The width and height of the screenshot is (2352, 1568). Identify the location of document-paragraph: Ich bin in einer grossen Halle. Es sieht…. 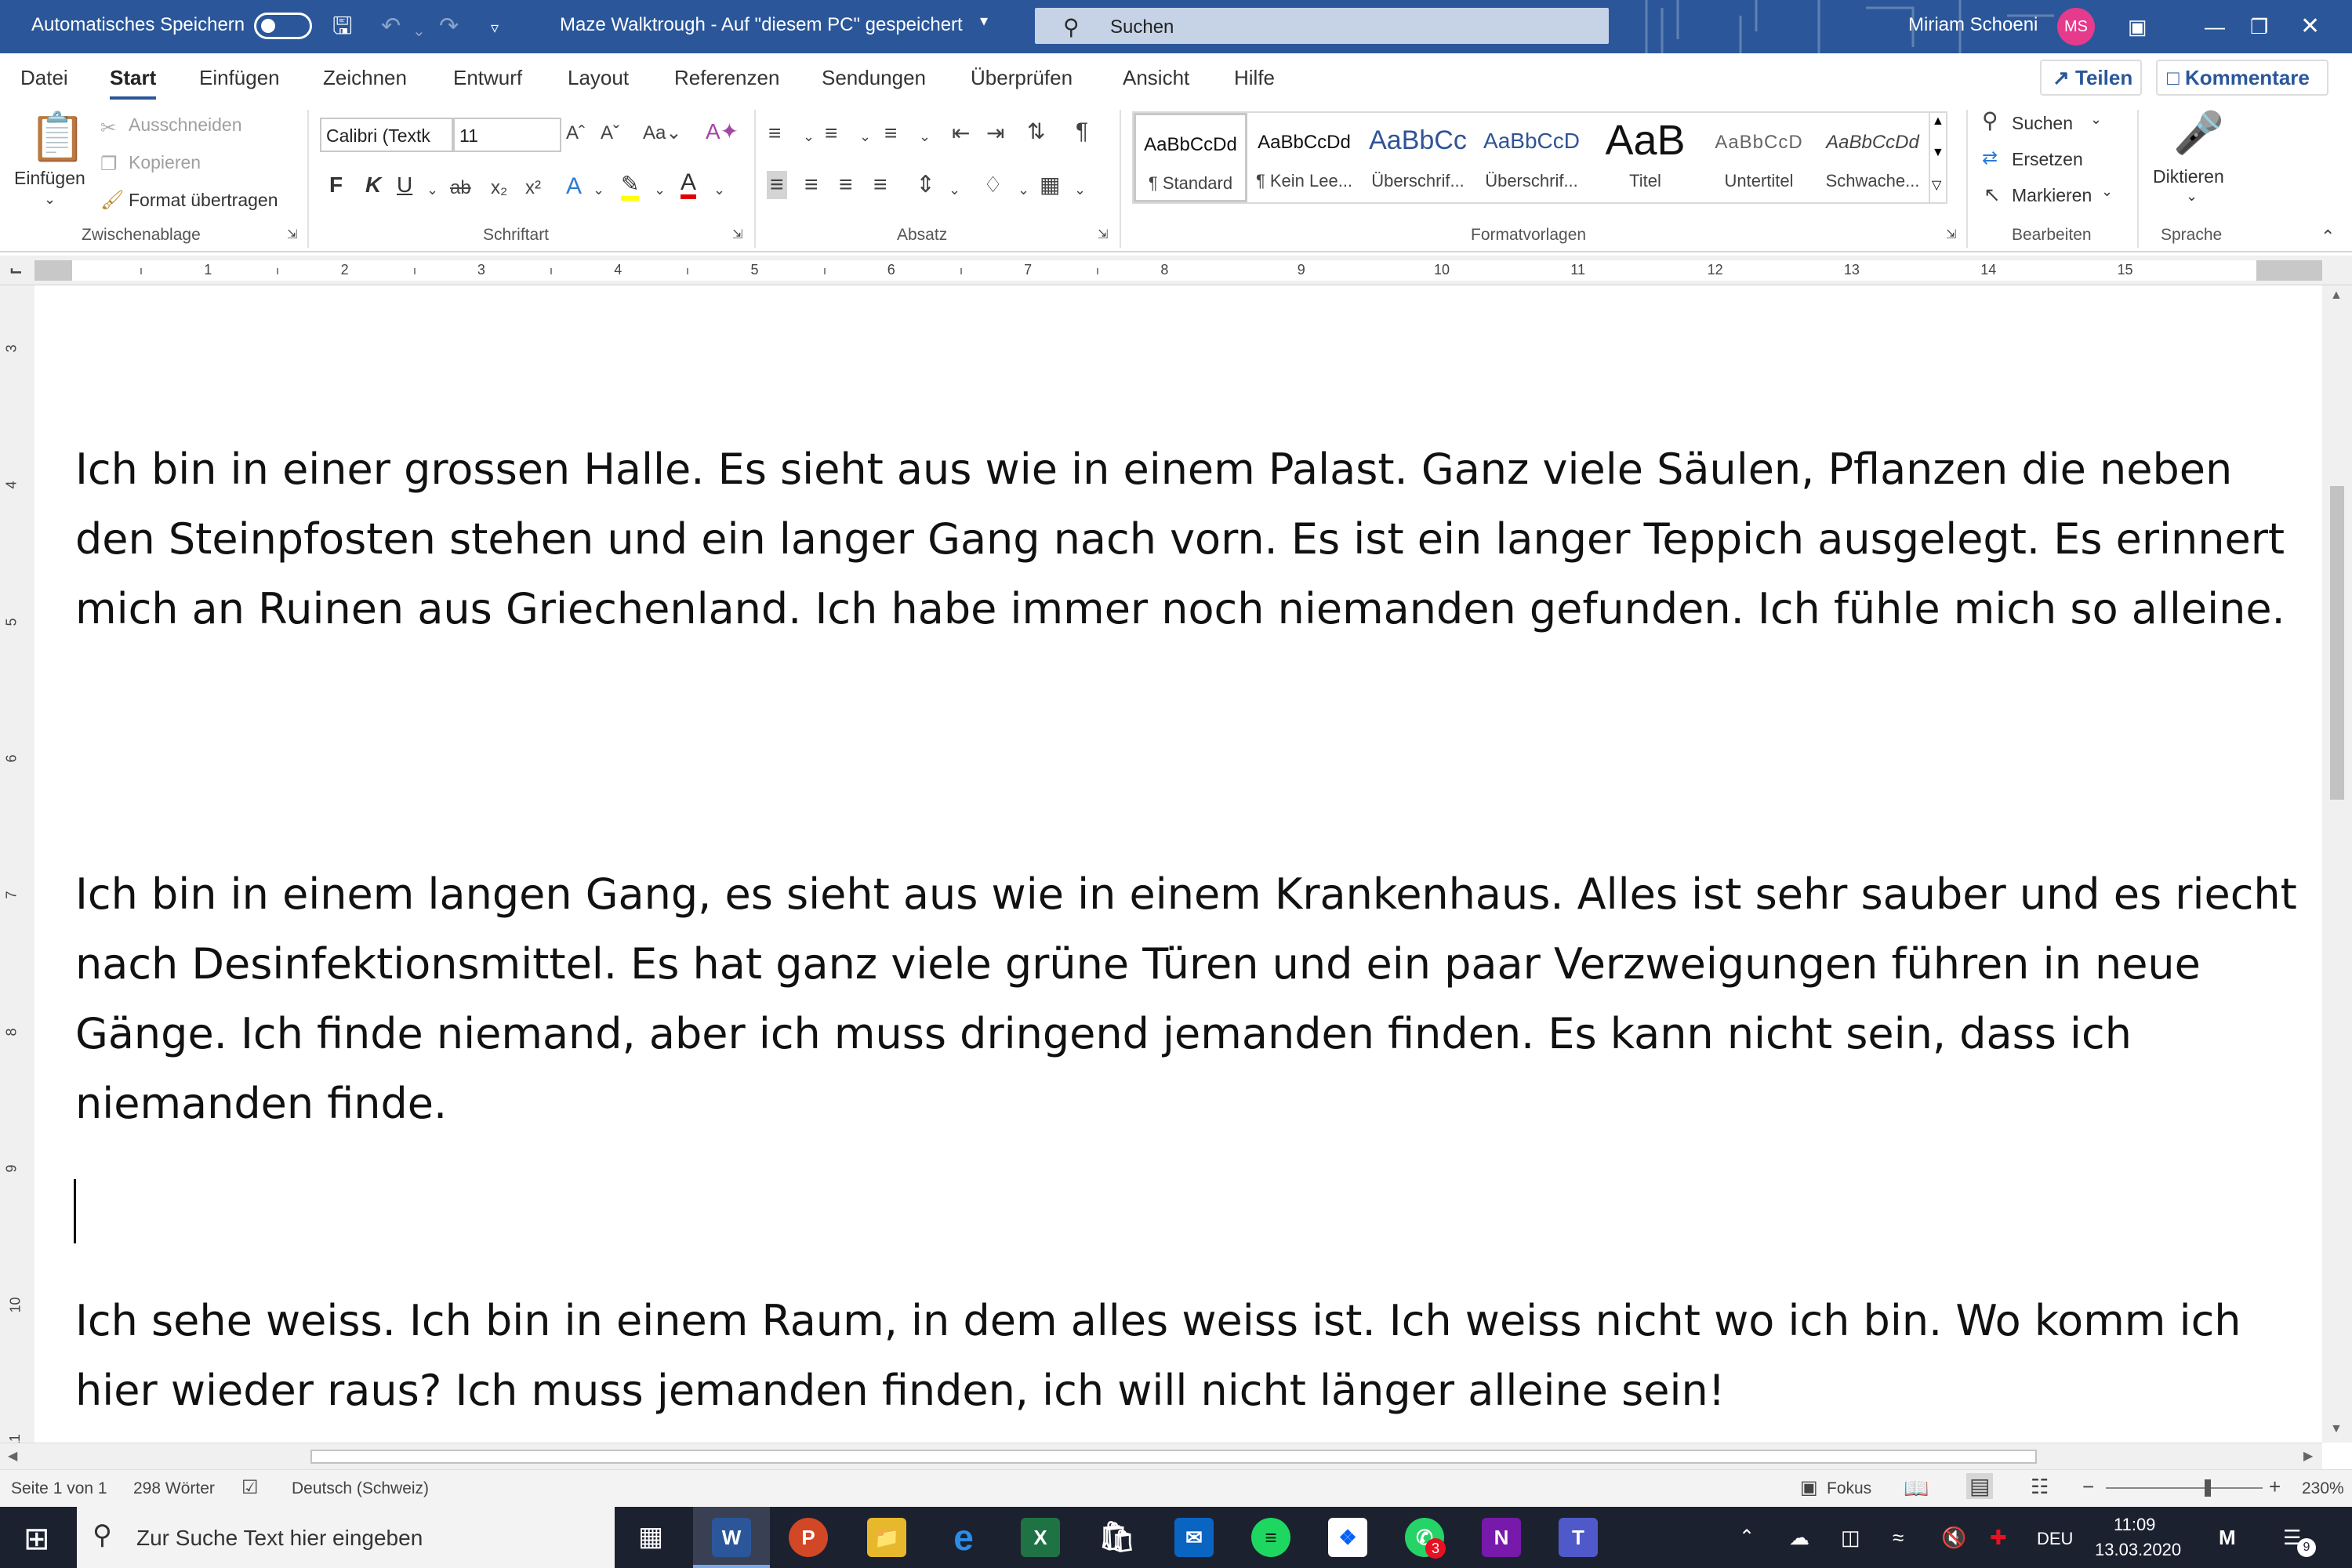
(1196, 539).